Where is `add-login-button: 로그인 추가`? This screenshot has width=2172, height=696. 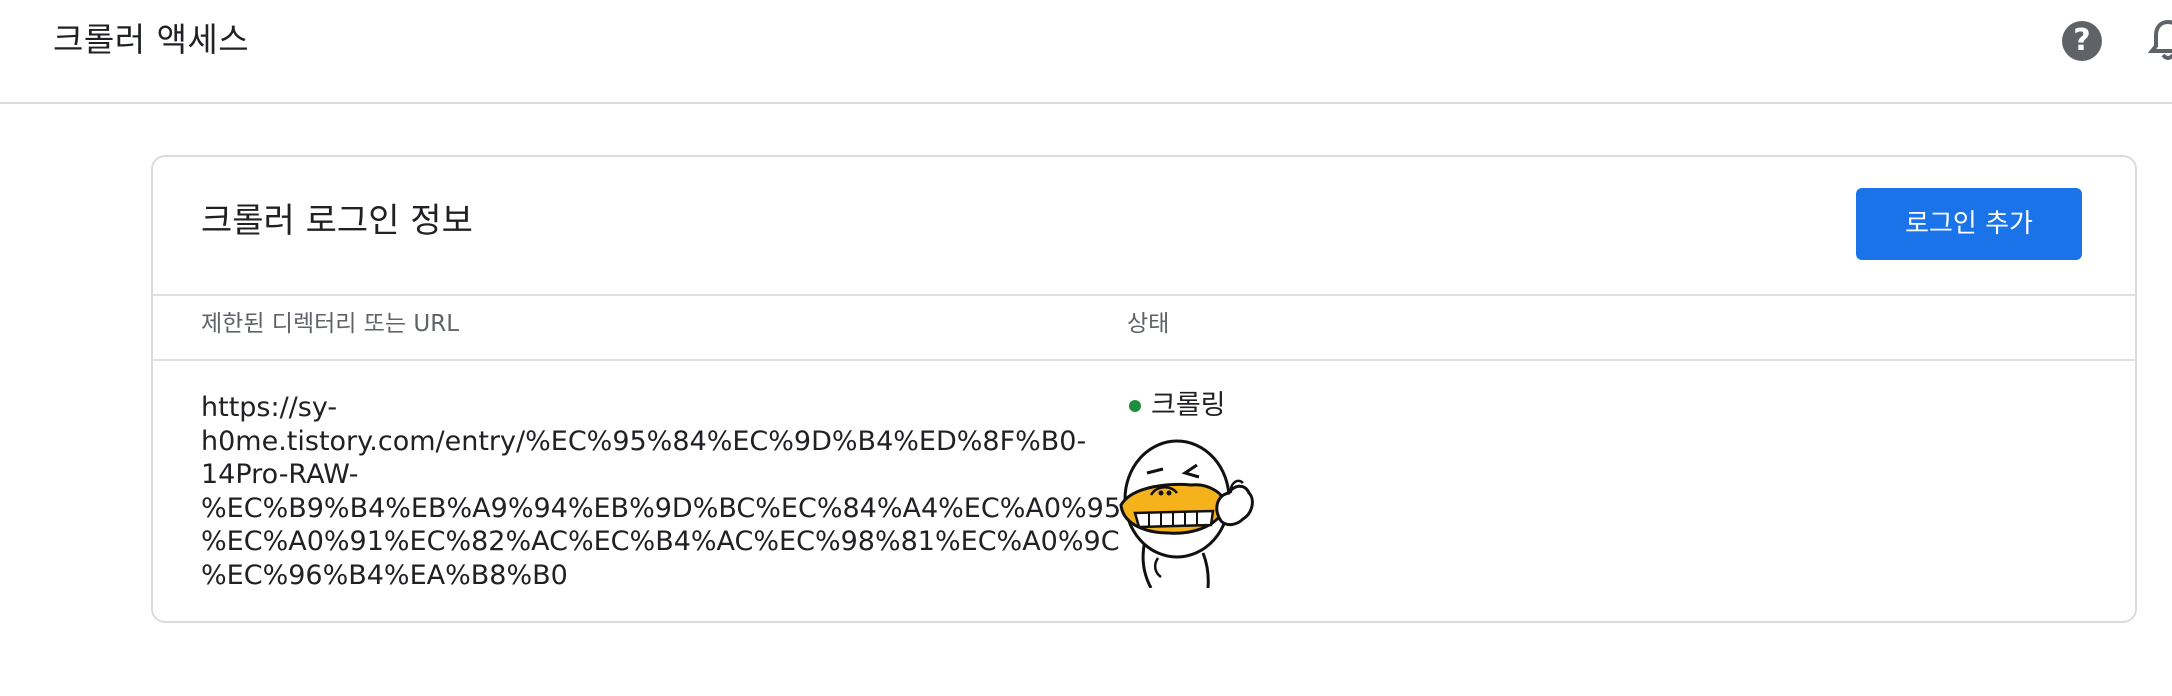 add-login-button: 로그인 추가 is located at coordinates (1969, 224).